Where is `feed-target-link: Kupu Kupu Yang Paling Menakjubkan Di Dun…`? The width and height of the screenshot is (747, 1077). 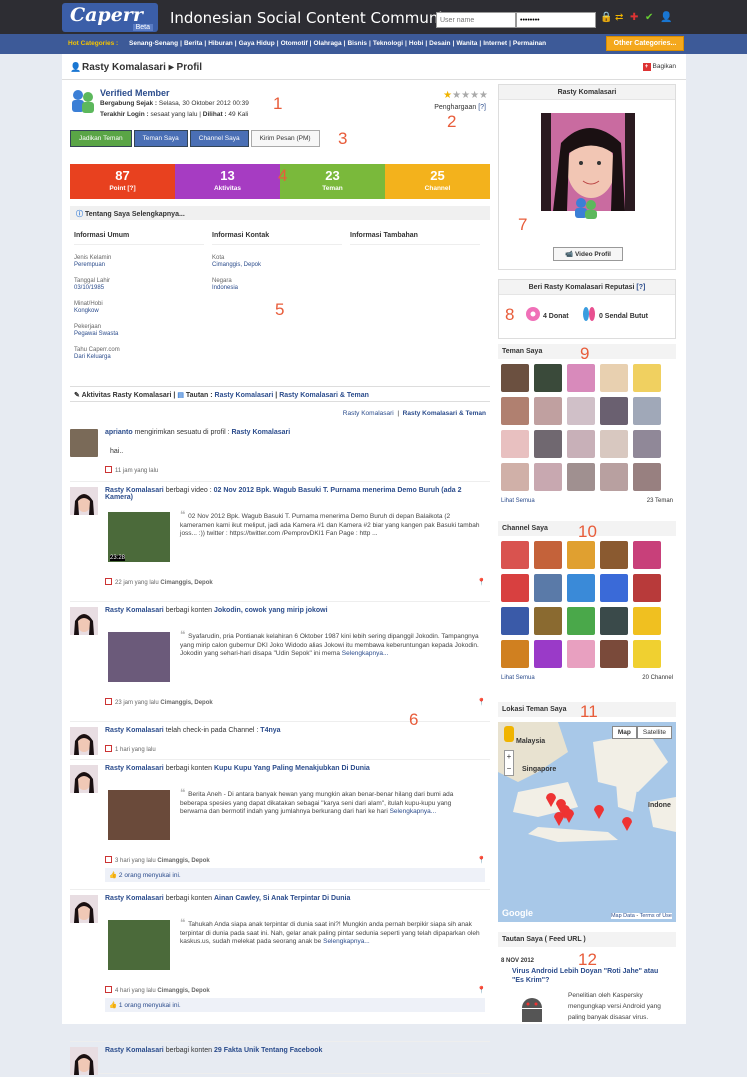 feed-target-link: Kupu Kupu Yang Paling Menakjubkan Di Dun… is located at coordinates (292, 768).